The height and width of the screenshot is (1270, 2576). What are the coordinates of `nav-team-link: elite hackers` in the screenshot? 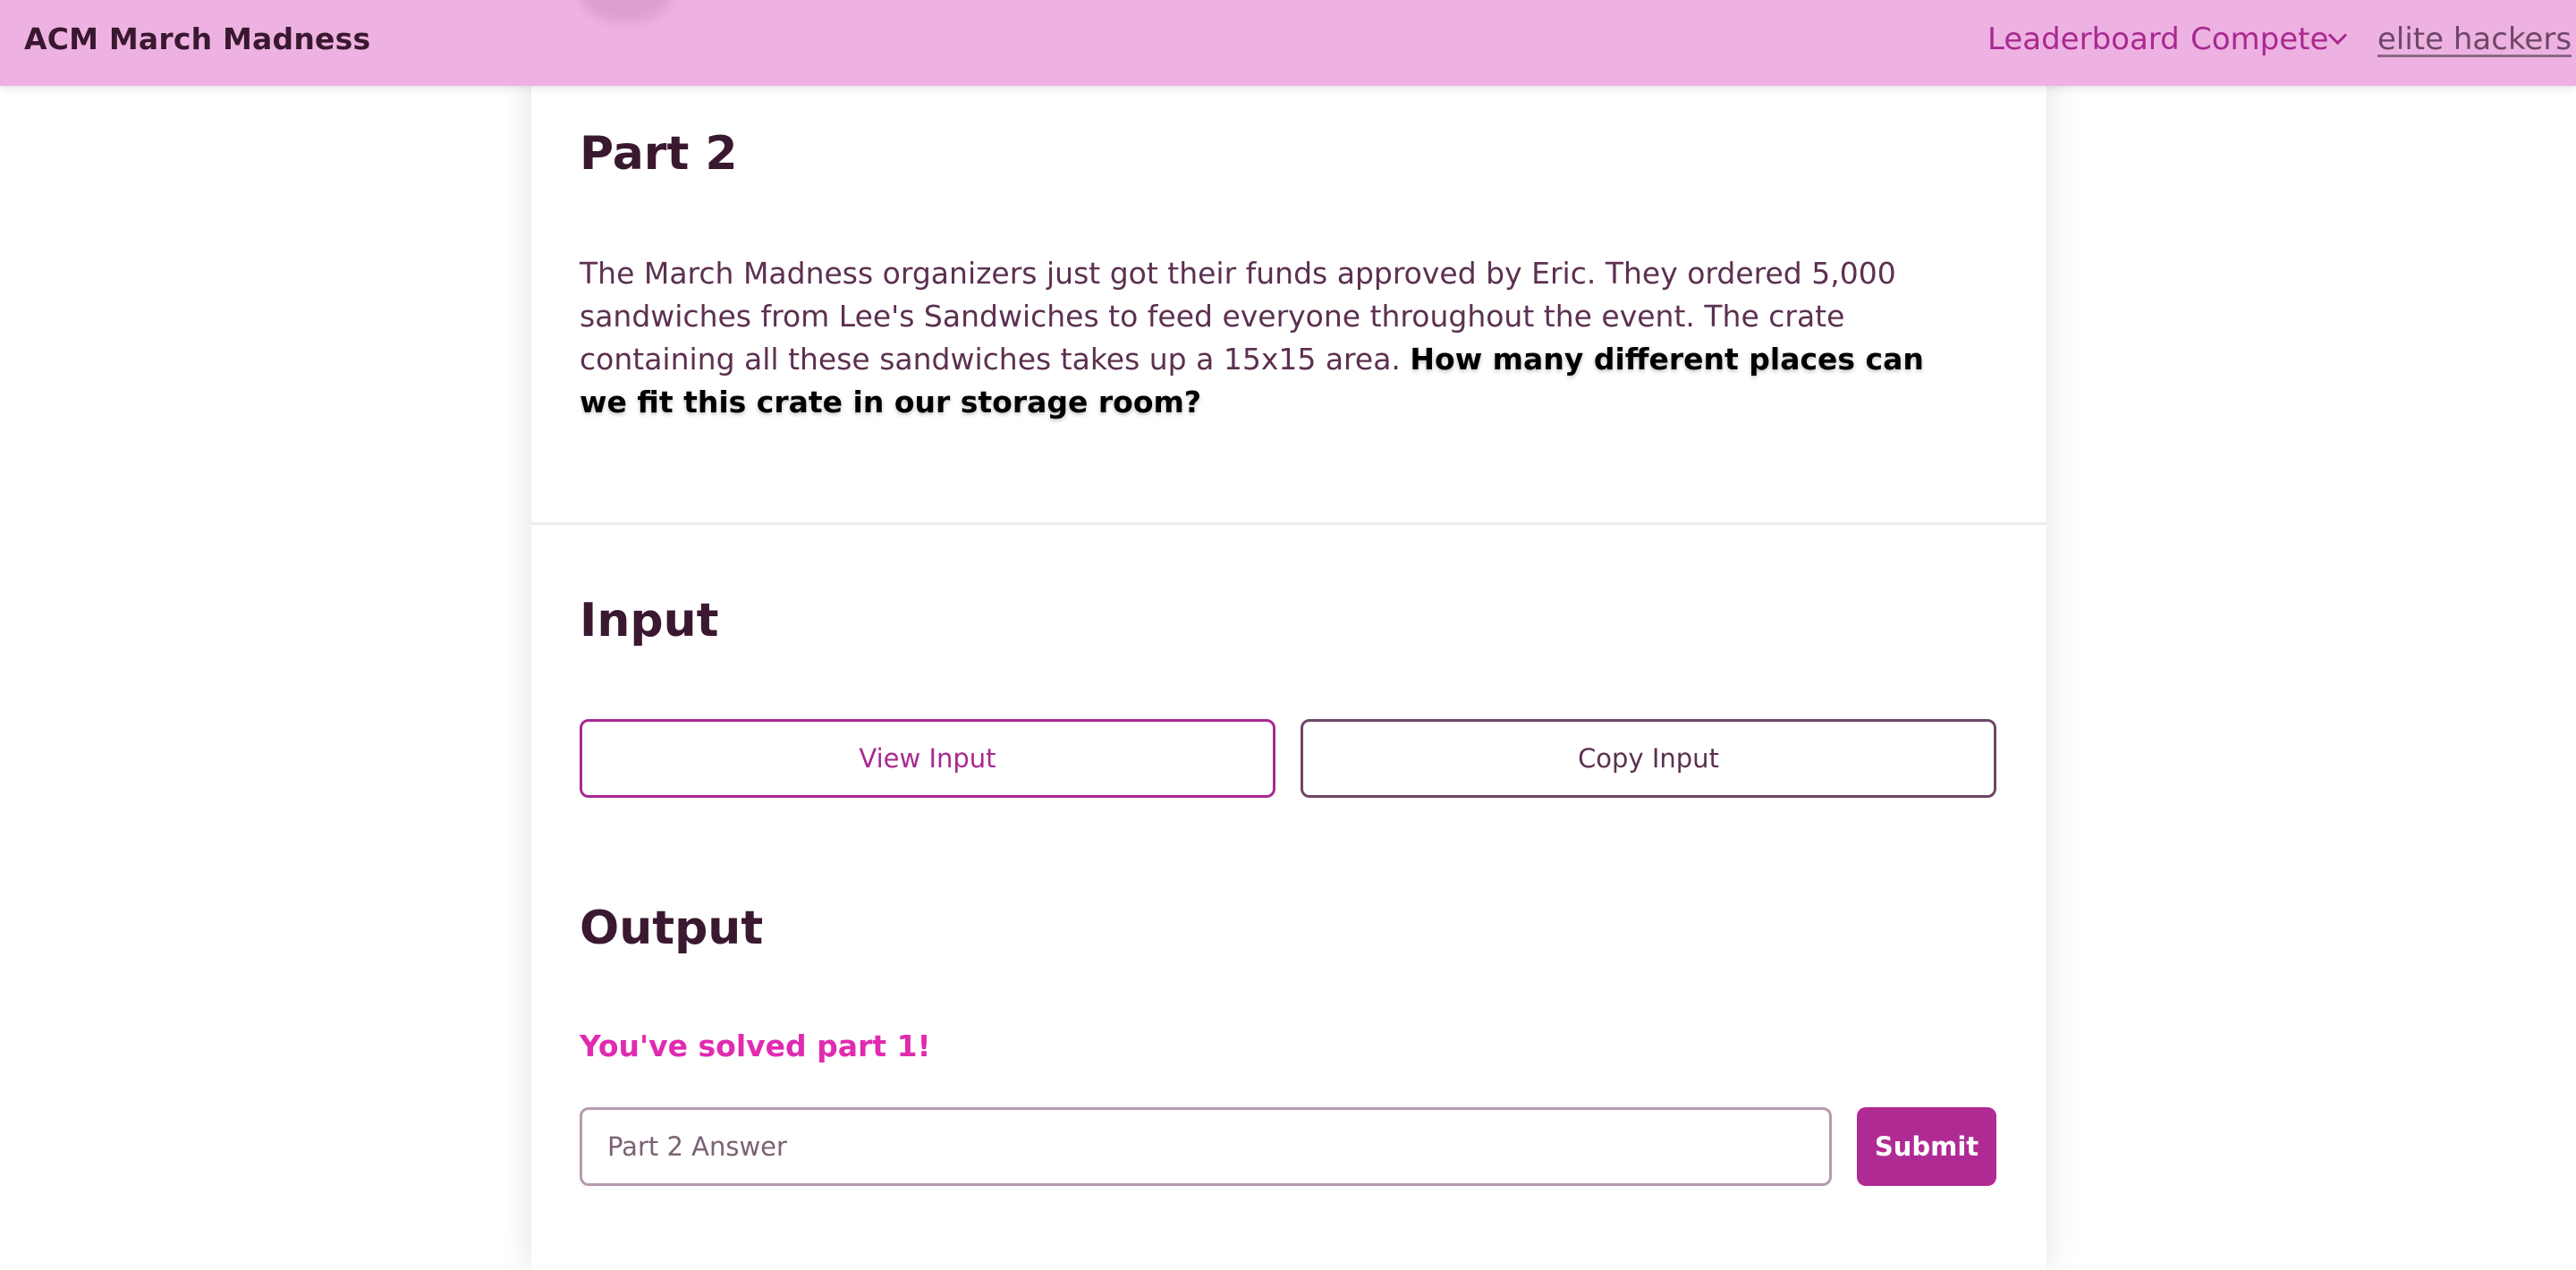 It's located at (2474, 39).